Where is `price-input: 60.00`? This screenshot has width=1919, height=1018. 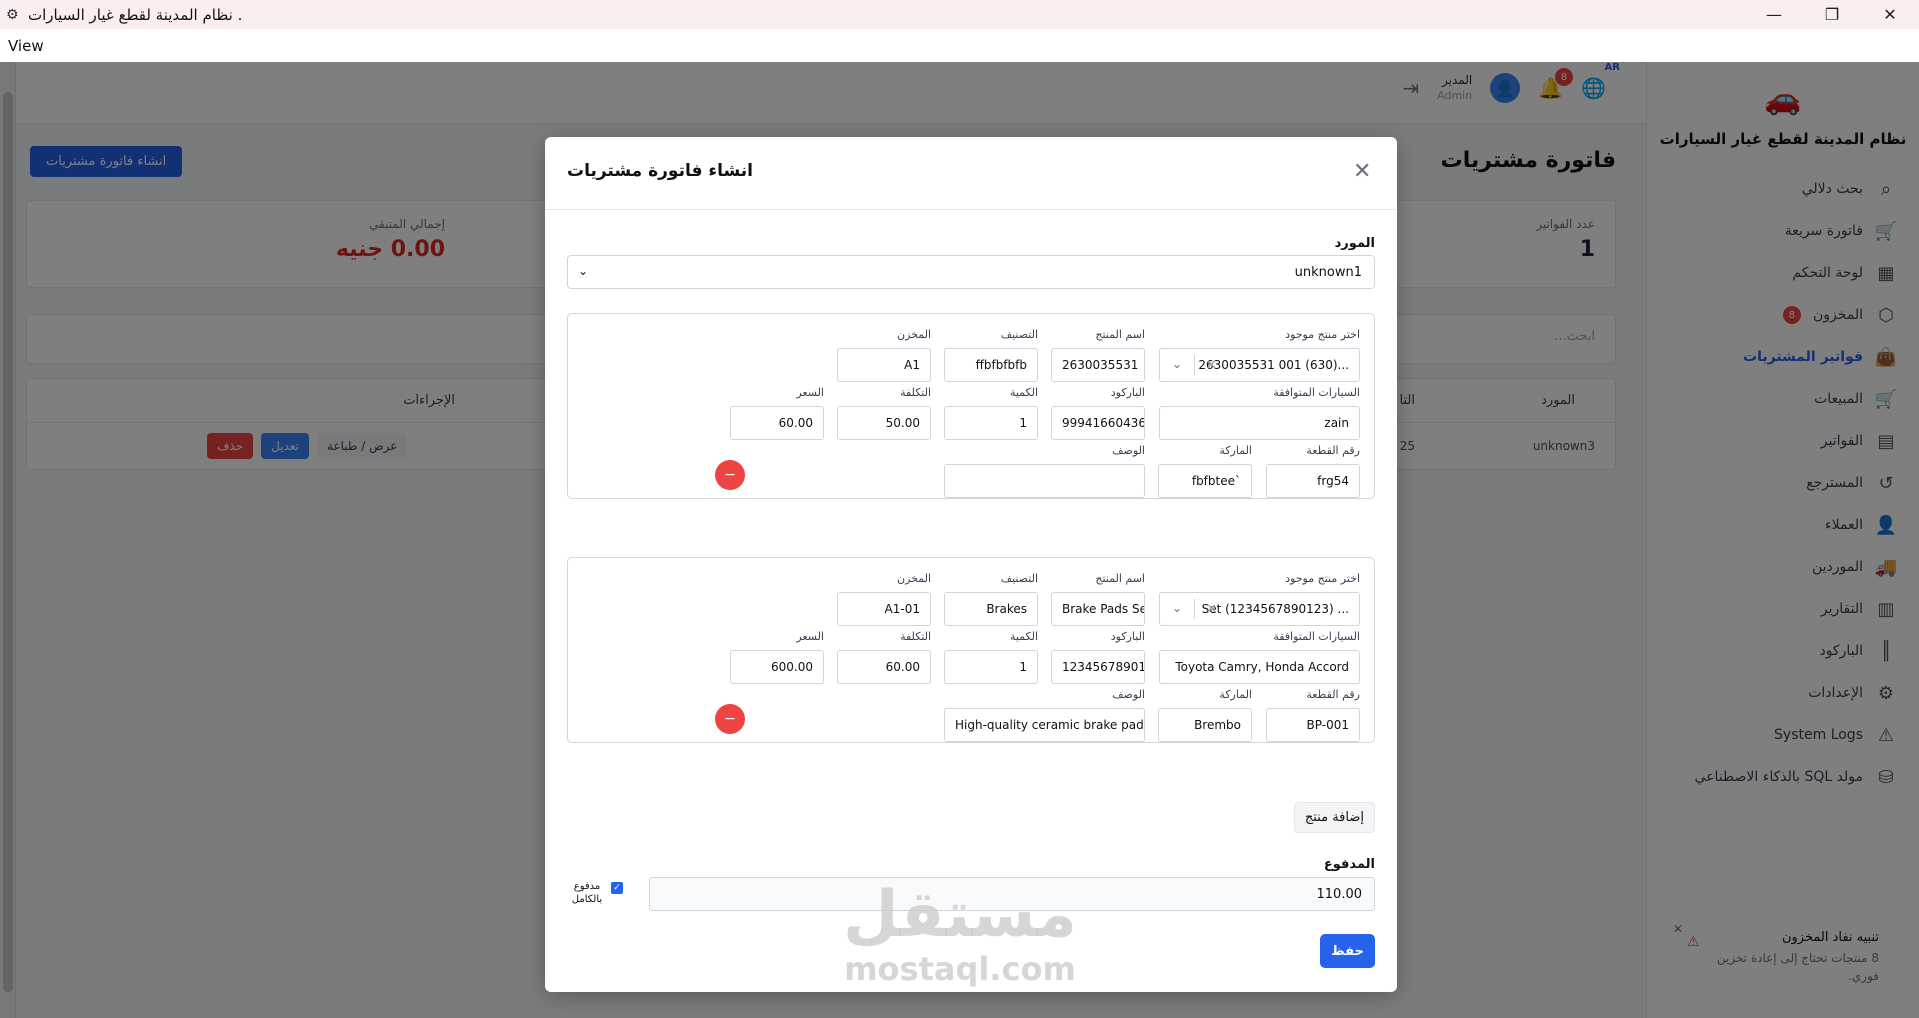
price-input: 60.00 is located at coordinates (777, 423).